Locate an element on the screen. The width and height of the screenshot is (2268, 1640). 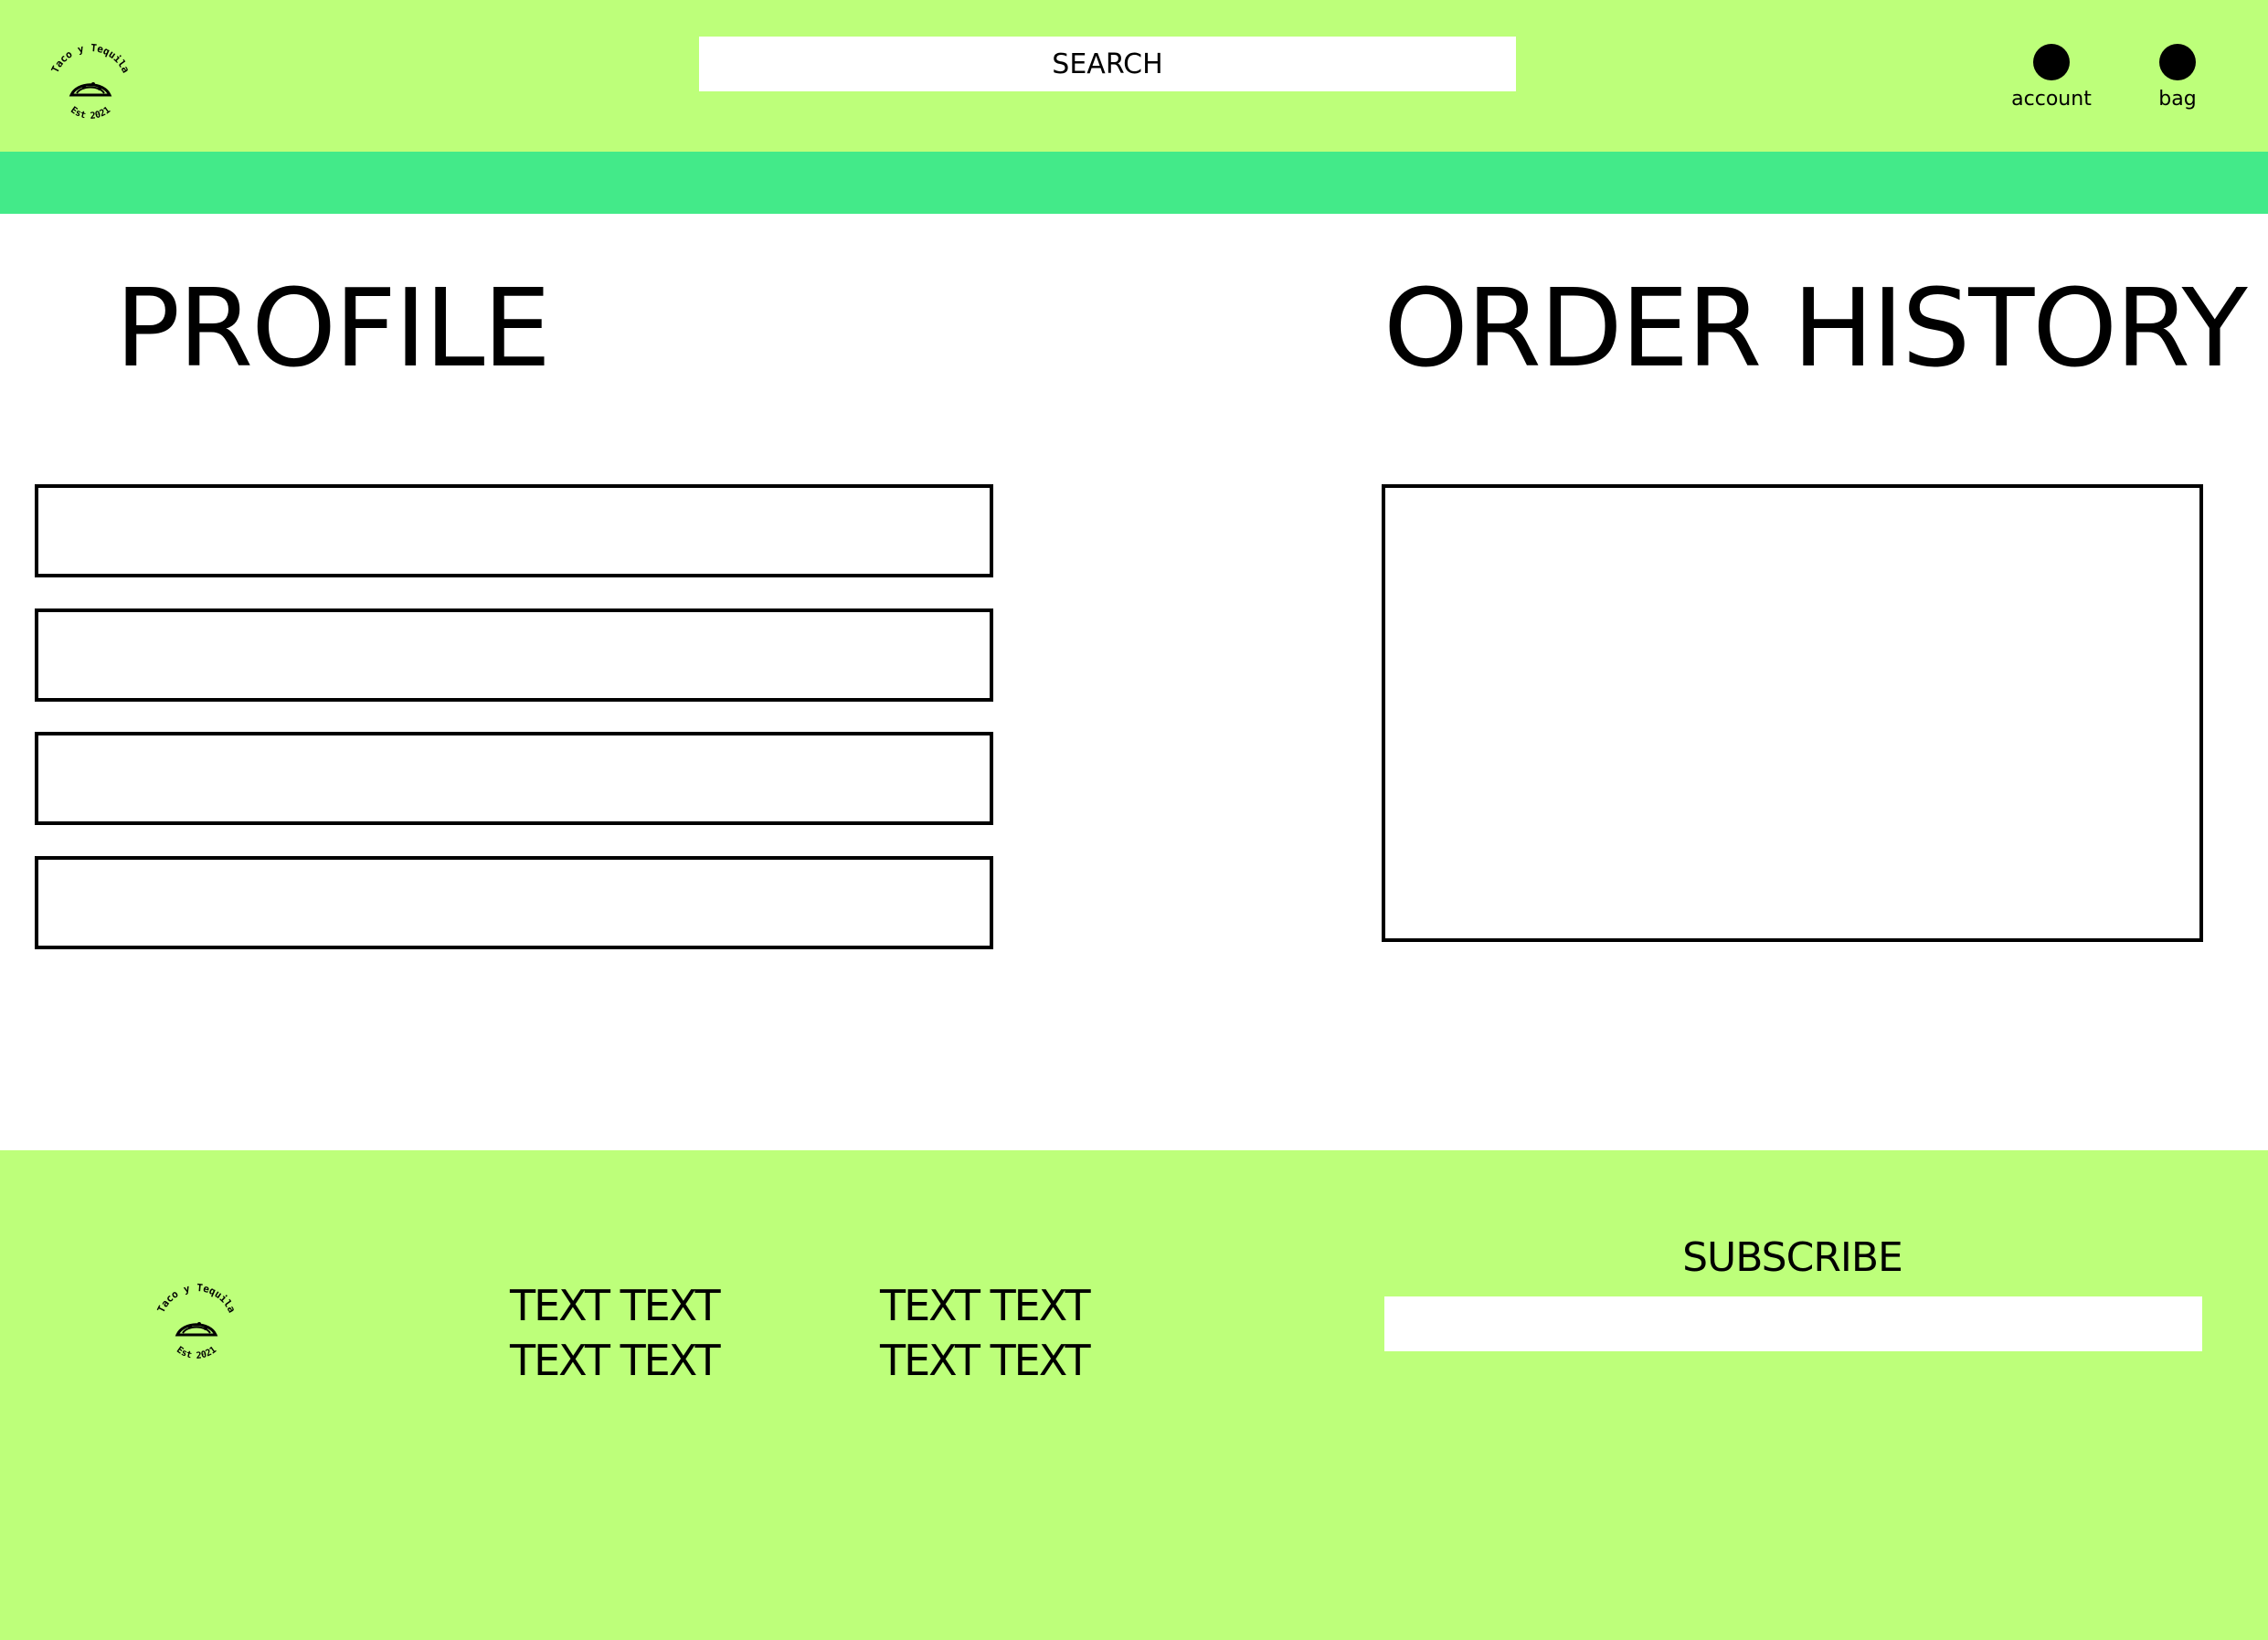
account-button: account is located at coordinates (2051, 77).